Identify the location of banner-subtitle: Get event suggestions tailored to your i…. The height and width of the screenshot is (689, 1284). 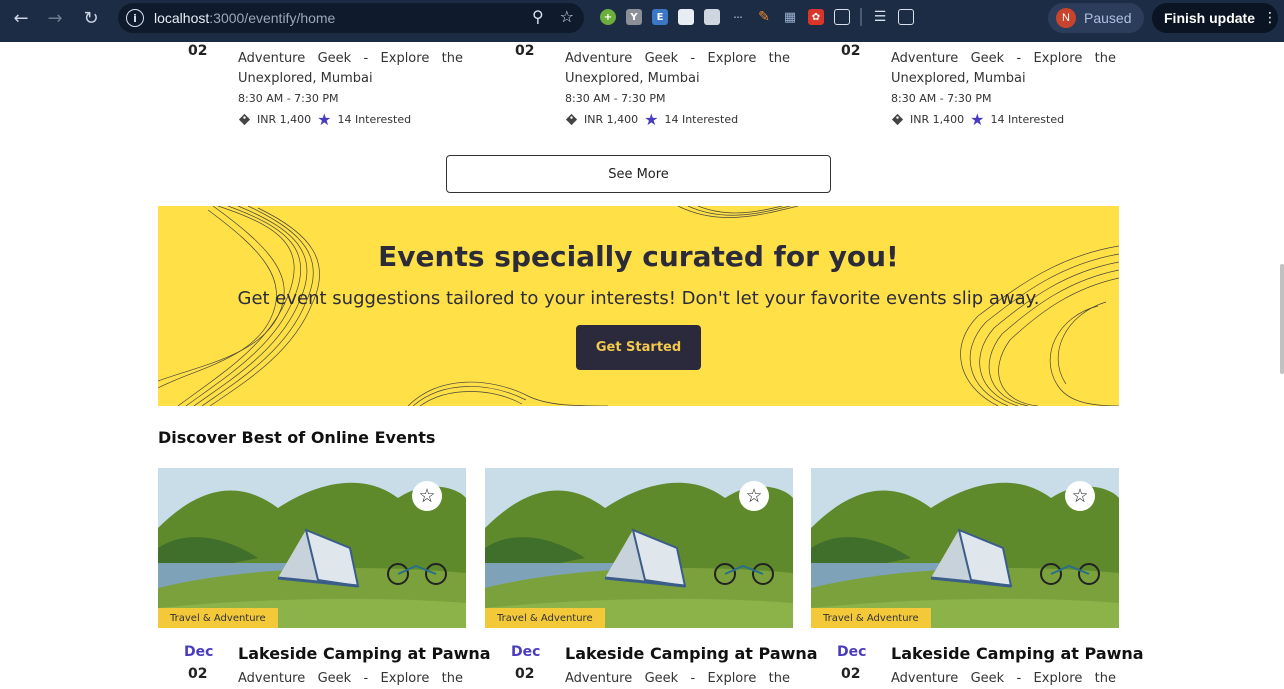
(638, 298).